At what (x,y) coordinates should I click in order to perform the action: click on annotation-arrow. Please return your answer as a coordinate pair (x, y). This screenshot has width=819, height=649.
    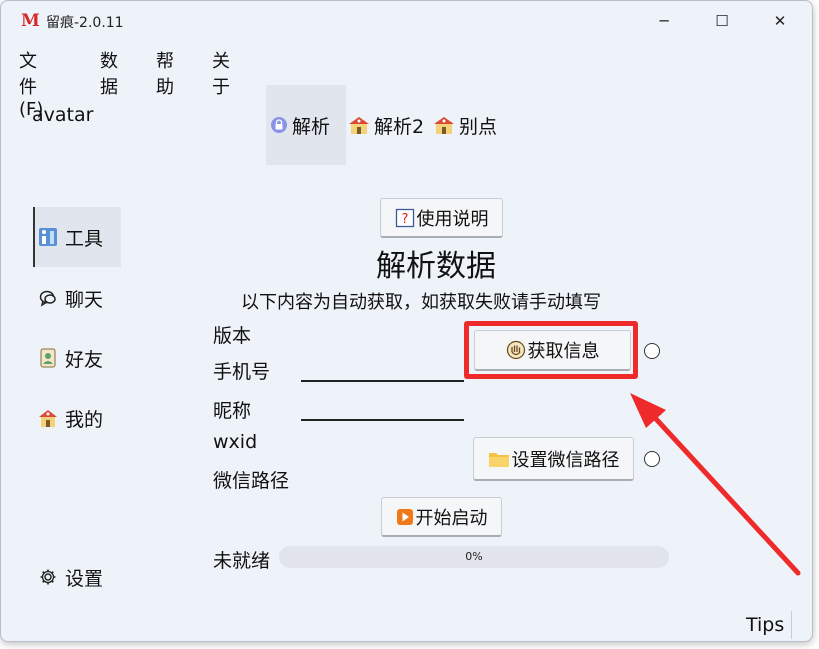
    Looking at the image, I should click on (715, 484).